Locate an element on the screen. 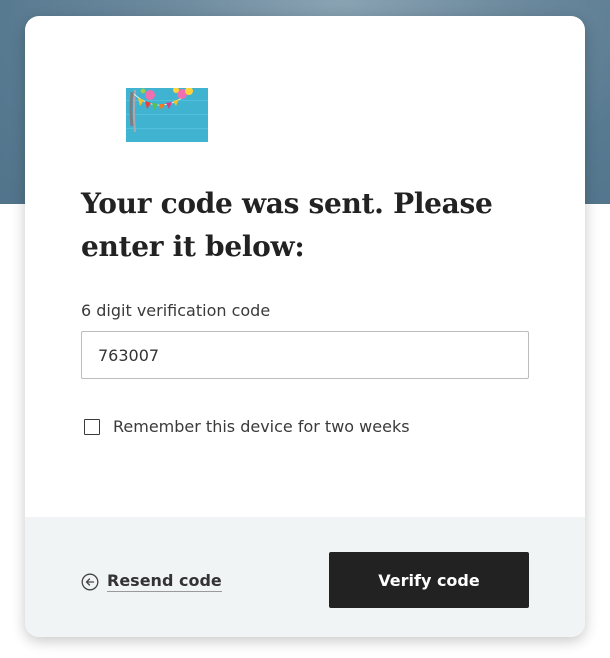  resend-code-label: Resend code is located at coordinates (164, 581).